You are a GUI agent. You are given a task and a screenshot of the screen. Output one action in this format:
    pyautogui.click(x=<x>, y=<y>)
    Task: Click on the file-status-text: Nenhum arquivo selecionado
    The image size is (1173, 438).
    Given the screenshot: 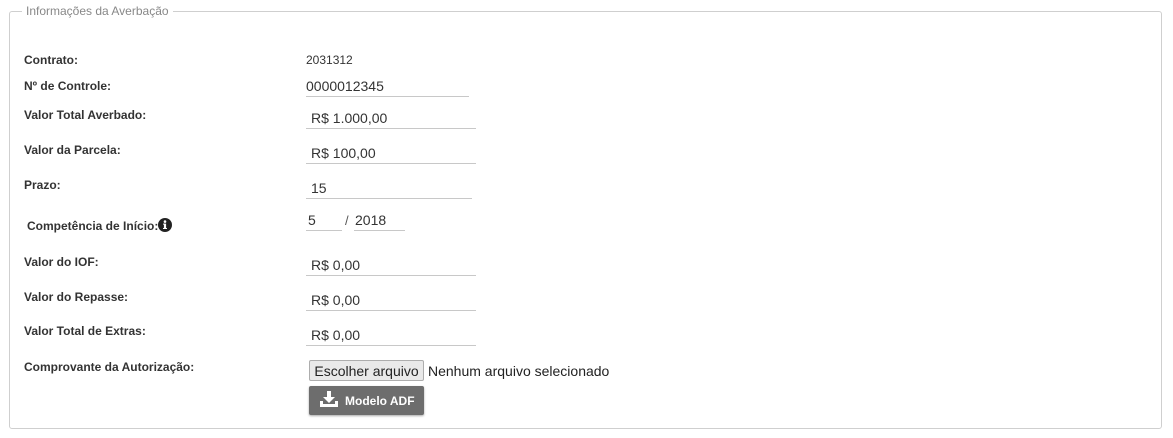 What is the action you would take?
    pyautogui.click(x=519, y=371)
    